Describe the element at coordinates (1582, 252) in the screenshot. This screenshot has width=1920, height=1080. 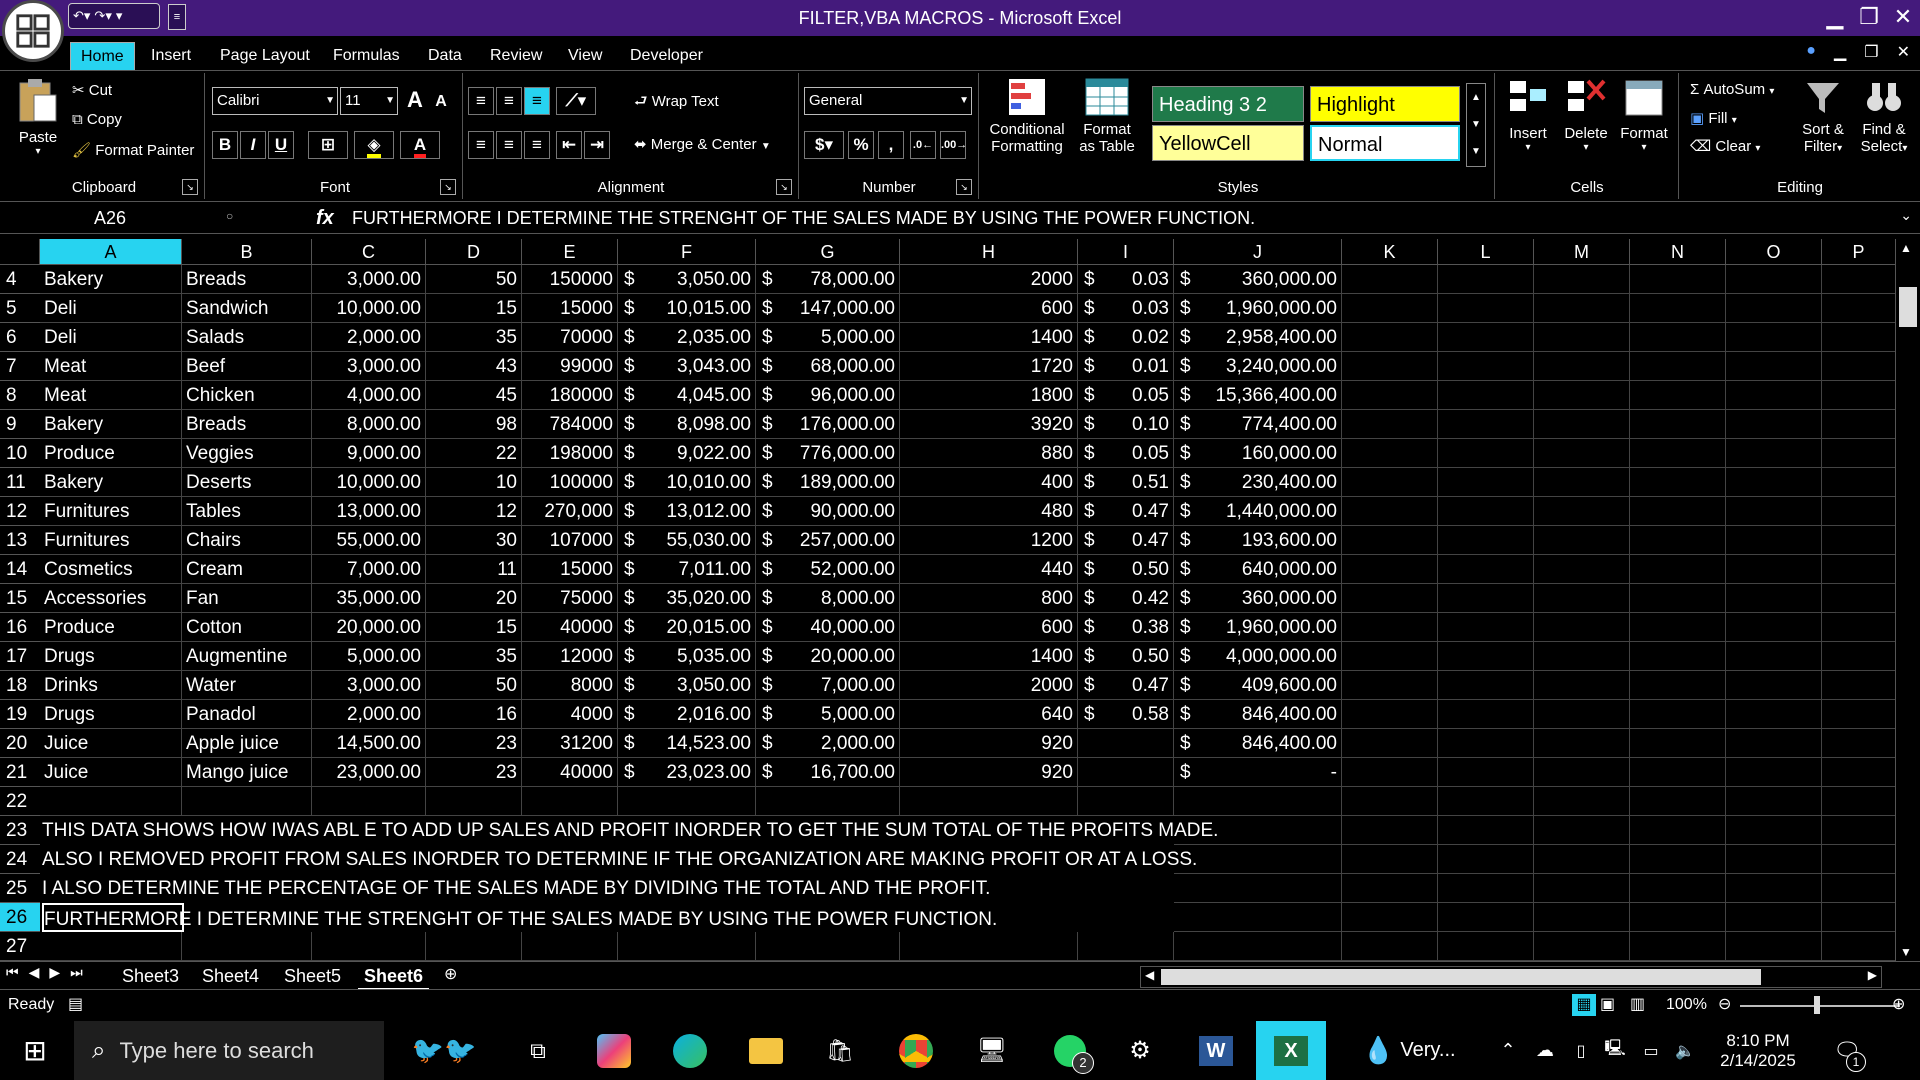
I see `column-header: M` at that location.